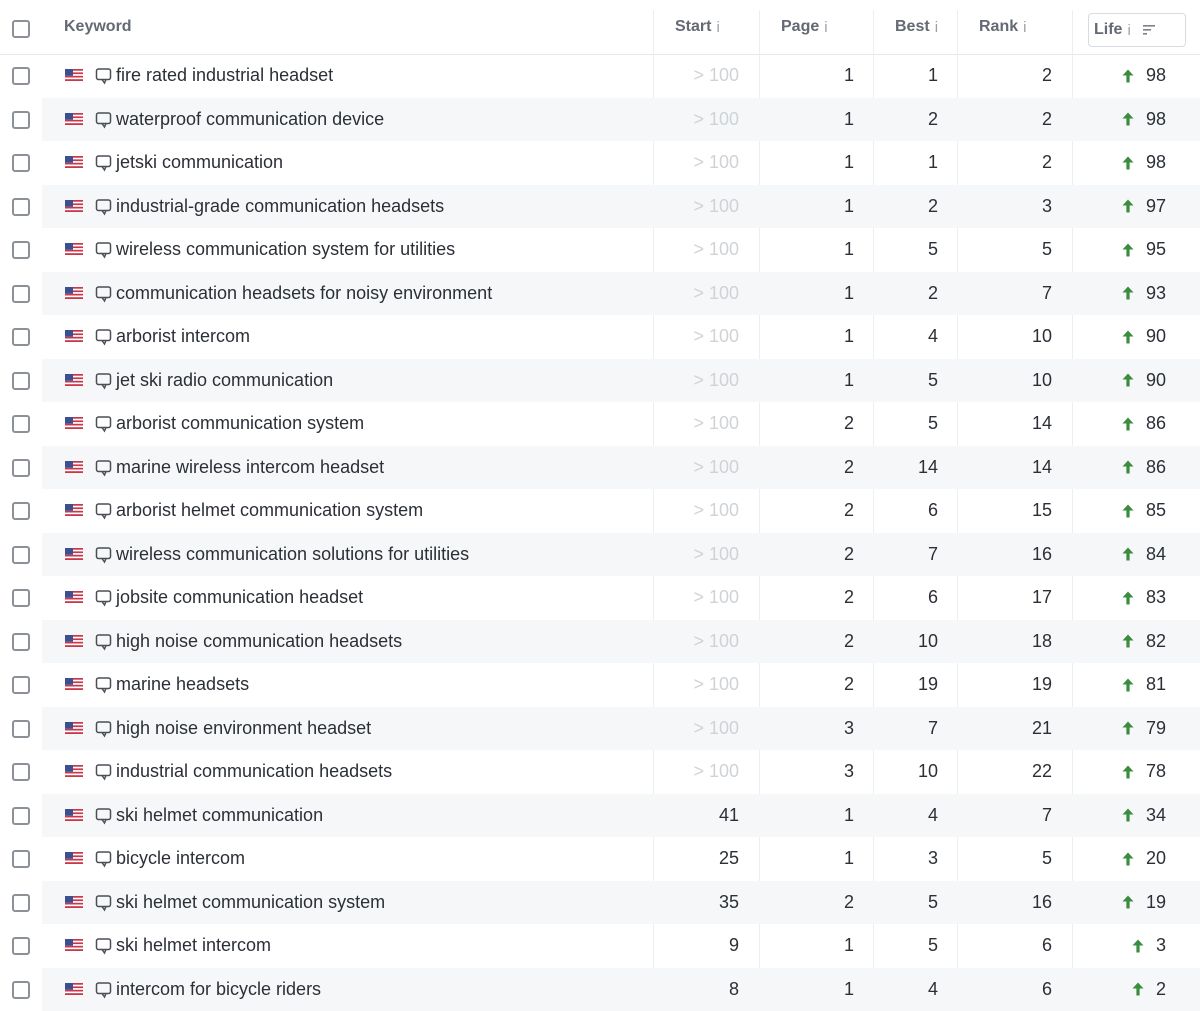  Describe the element at coordinates (1150, 30) in the screenshot. I see `sort-descending-icon` at that location.